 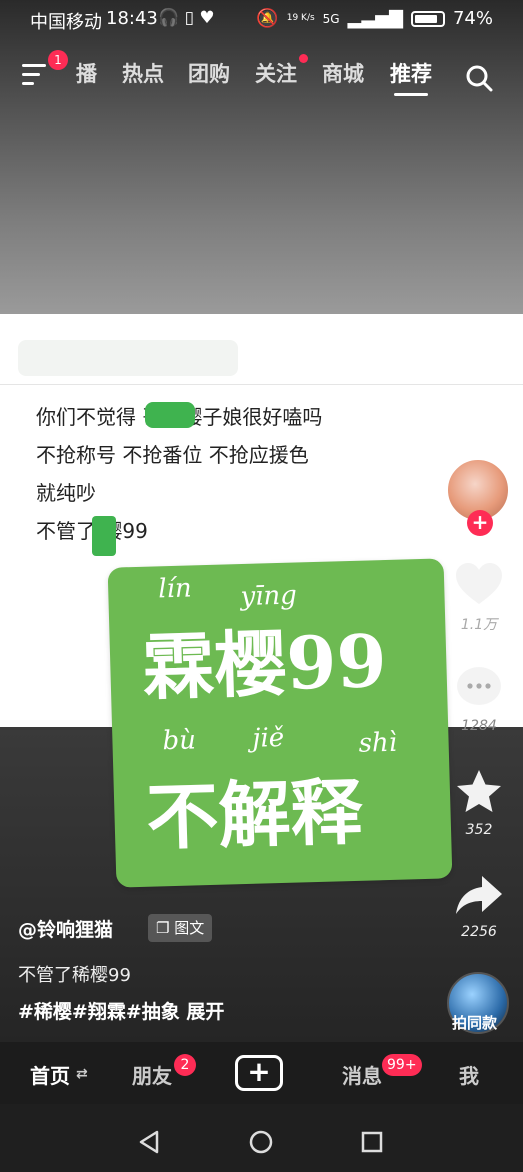 I want to click on messages-badge: 99+, so click(x=402, y=1065).